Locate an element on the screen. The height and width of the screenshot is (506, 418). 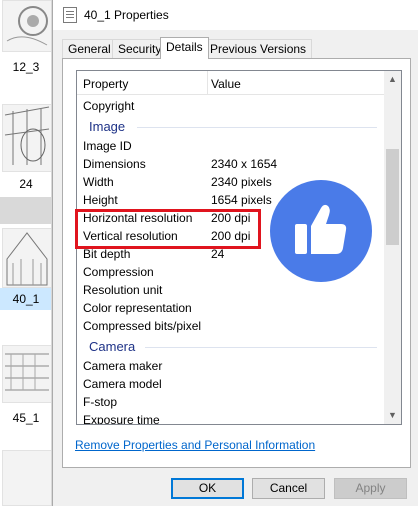
explorer-thumbnail-pane: 12_3 24 40_1 45_1 is located at coordinates (26, 253).